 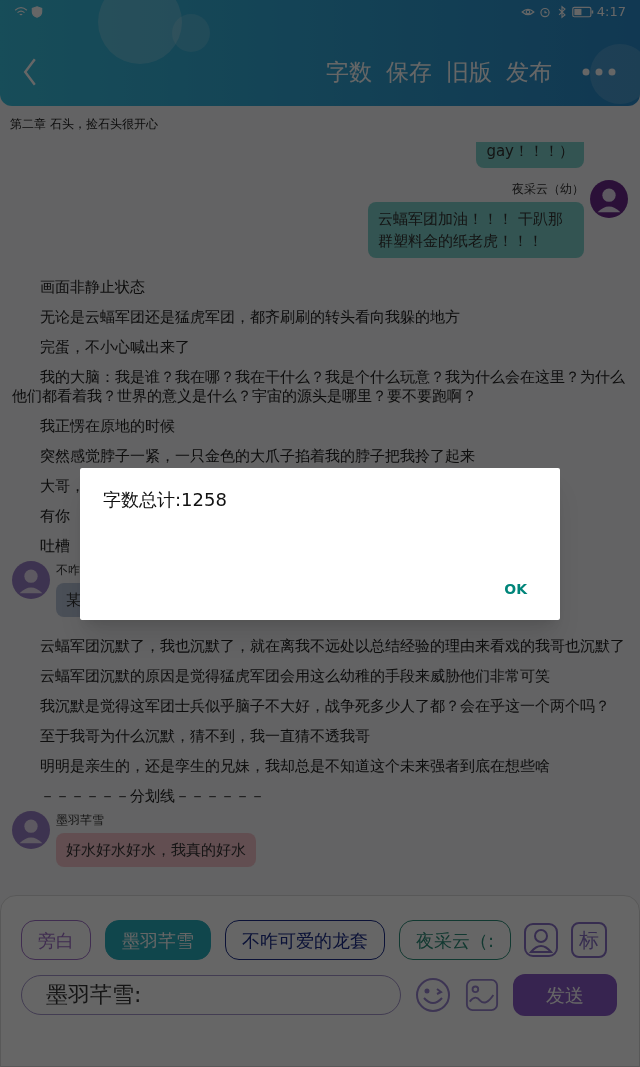 What do you see at coordinates (294, 676) in the screenshot?
I see `story-paragraph: 云蝠军团沉默的原因是觉得猛虎军团会用这么幼稚的手段来威胁他们非常可笑` at bounding box center [294, 676].